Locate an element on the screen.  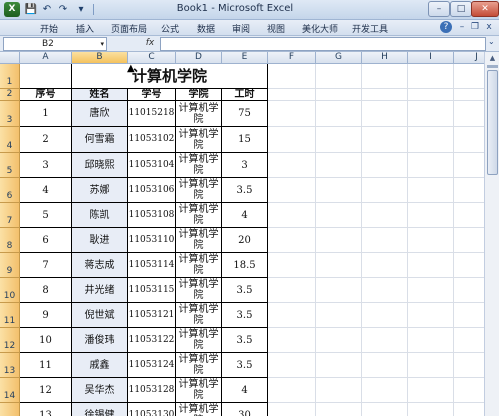
student-id-cell: 11015218 is located at coordinates (152, 114).